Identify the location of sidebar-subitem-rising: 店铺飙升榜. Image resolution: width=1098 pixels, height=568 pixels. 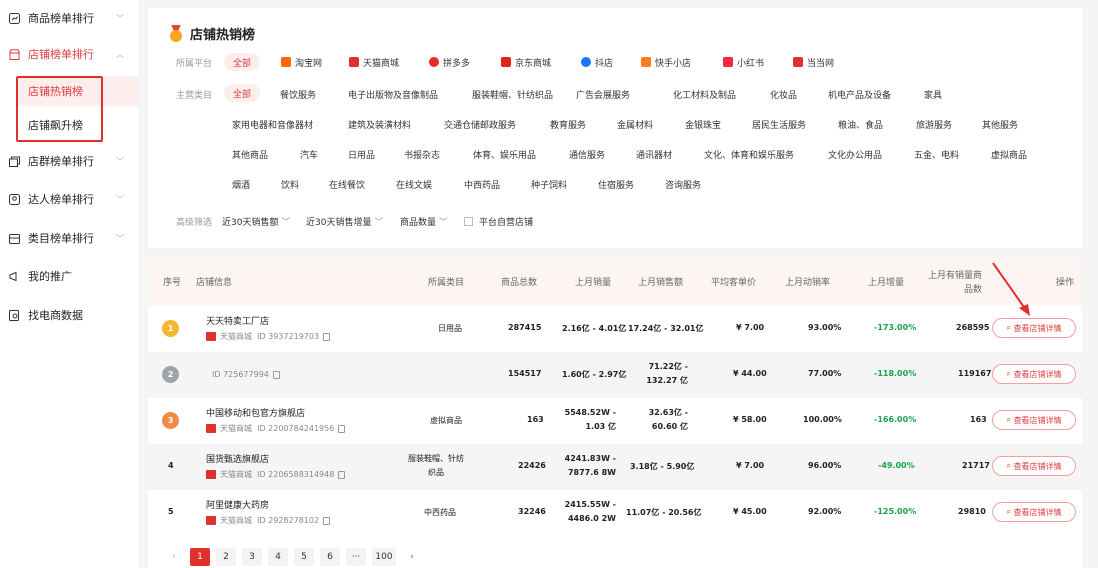
(78, 125).